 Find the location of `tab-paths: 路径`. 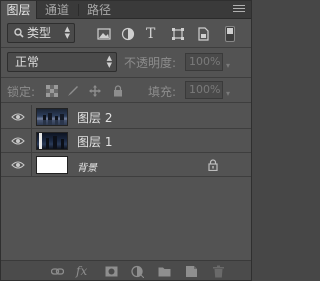

tab-paths: 路径 is located at coordinates (99, 10).